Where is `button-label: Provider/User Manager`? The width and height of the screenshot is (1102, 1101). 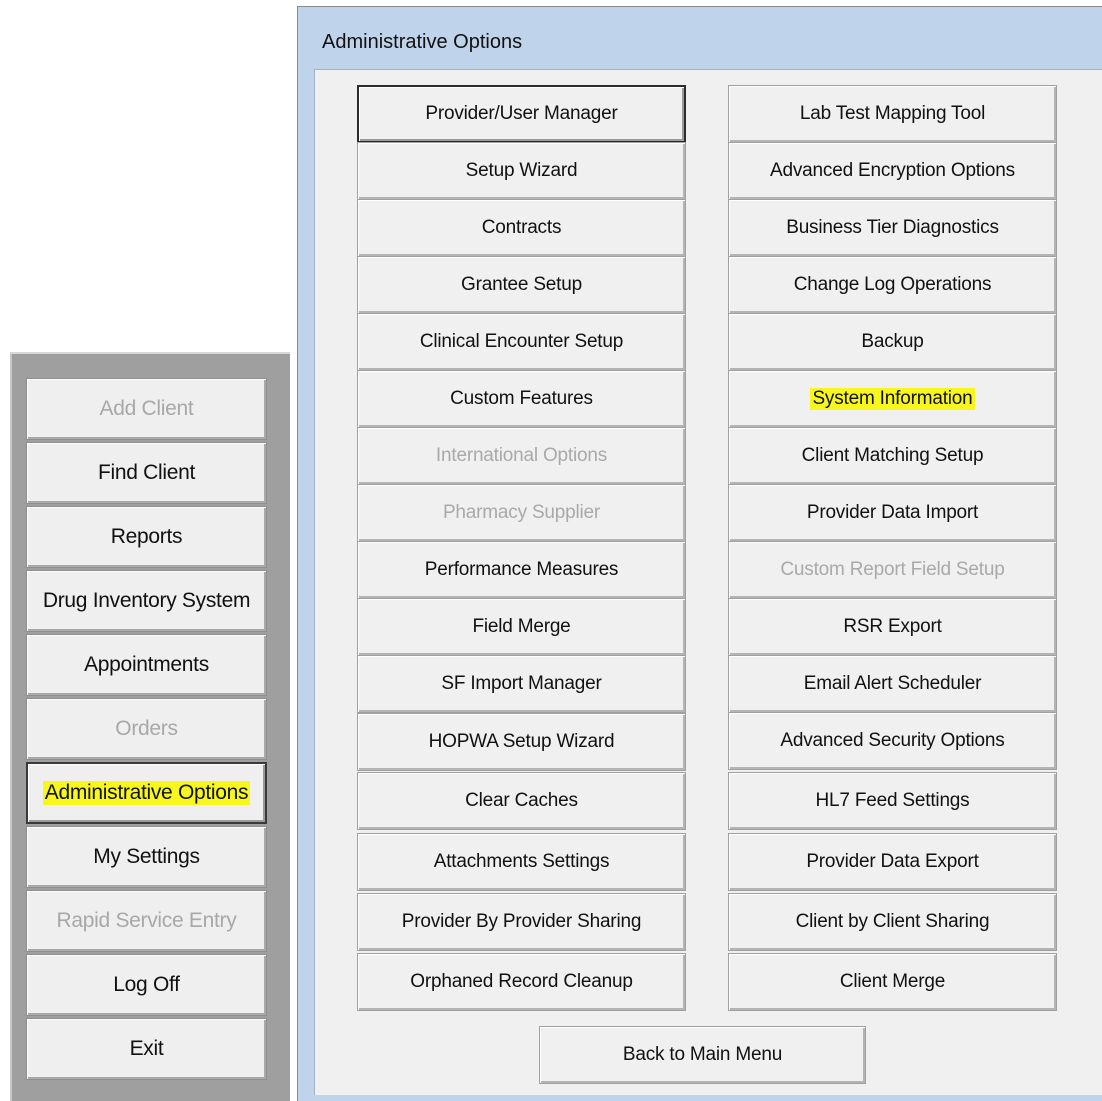
button-label: Provider/User Manager is located at coordinates (521, 113).